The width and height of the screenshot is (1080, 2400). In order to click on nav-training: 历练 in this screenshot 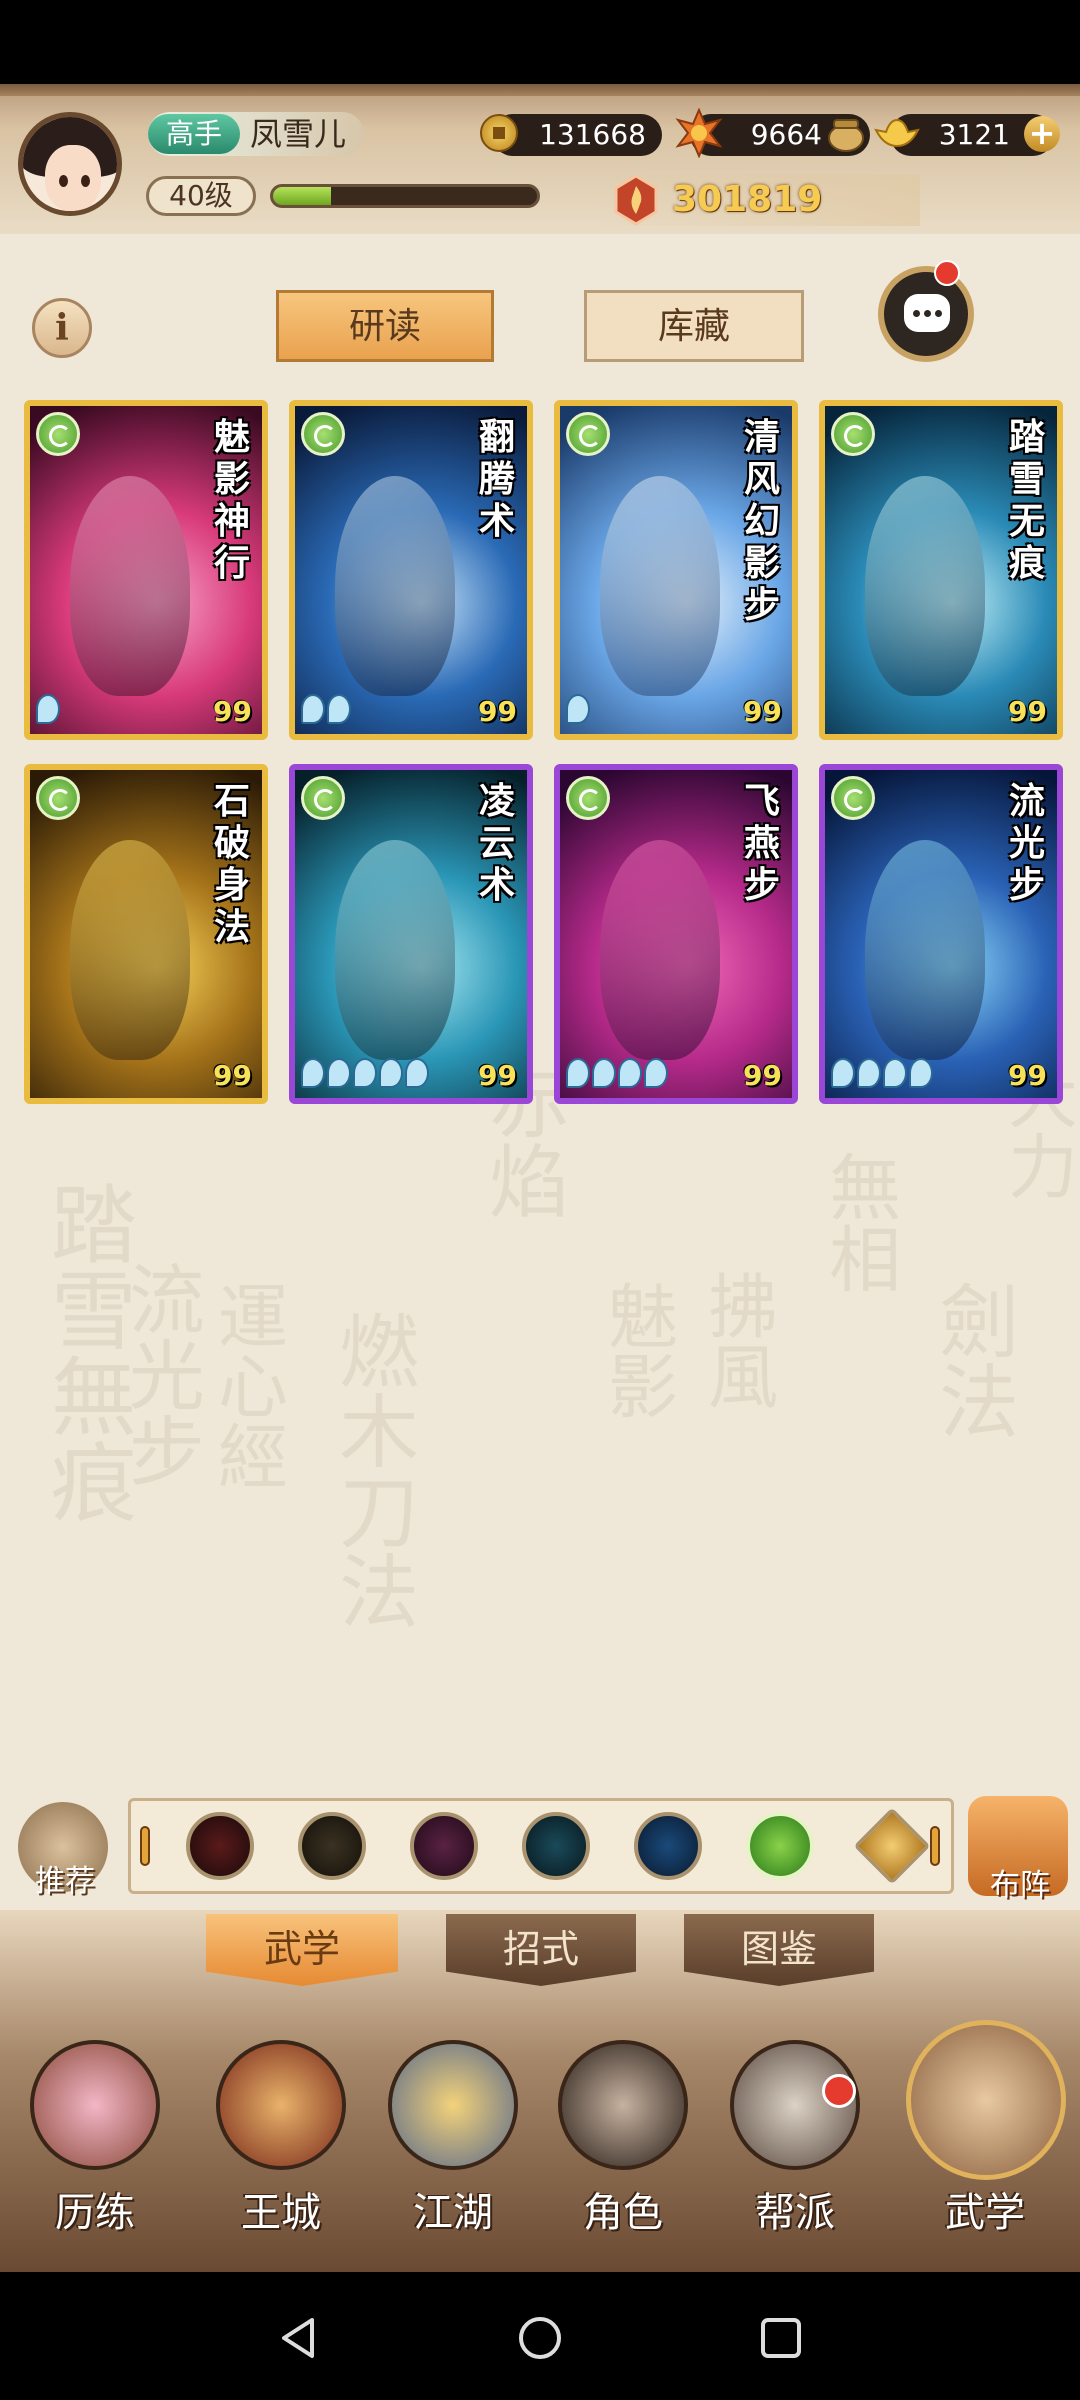, I will do `click(95, 2138)`.